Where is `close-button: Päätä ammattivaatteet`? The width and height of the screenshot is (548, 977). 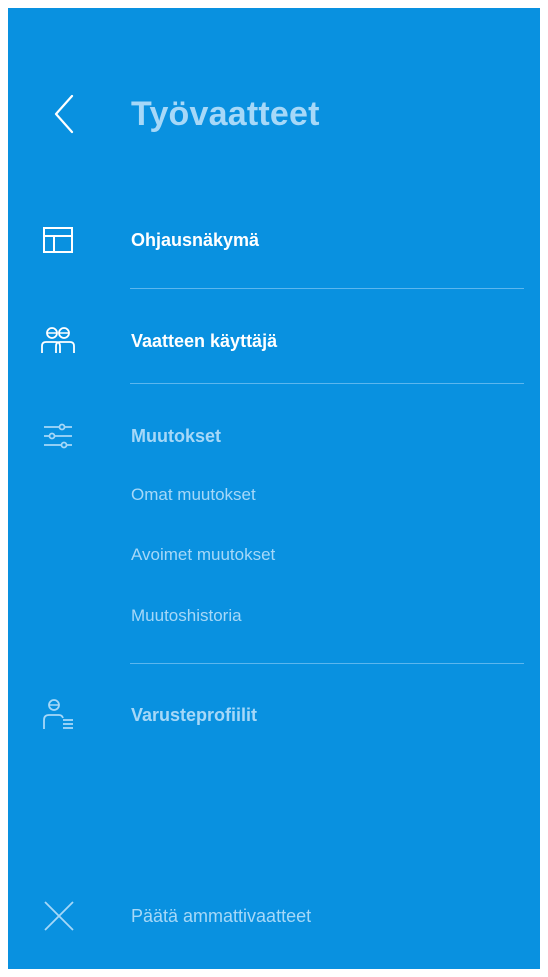
close-button: Päätä ammattivaatteet is located at coordinates (274, 916).